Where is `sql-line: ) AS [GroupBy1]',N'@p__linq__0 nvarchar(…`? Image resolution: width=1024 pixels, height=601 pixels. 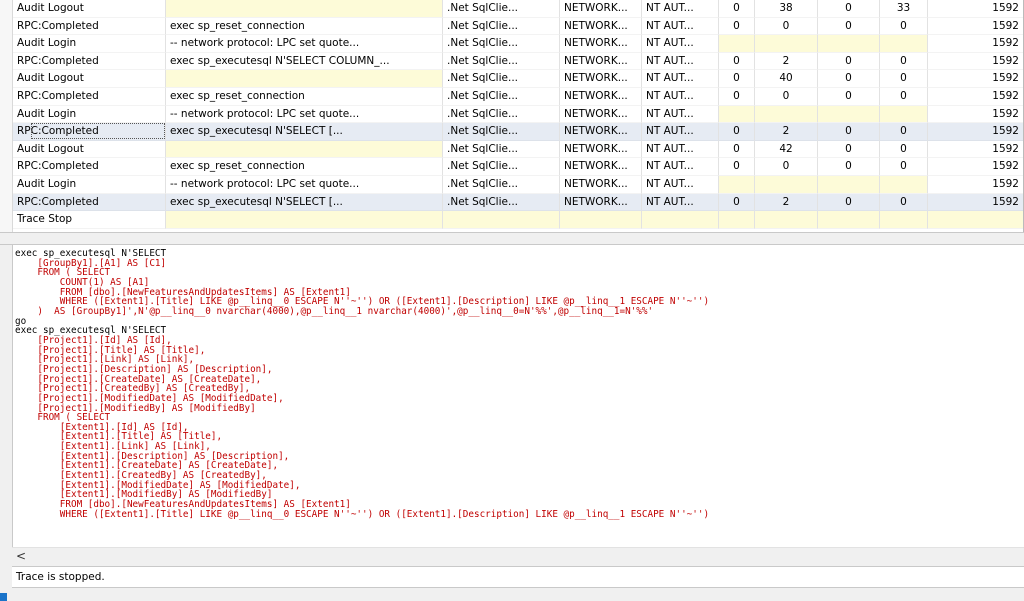 sql-line: ) AS [GroupBy1]',N'@p__linq__0 nvarchar(… is located at coordinates (334, 311).